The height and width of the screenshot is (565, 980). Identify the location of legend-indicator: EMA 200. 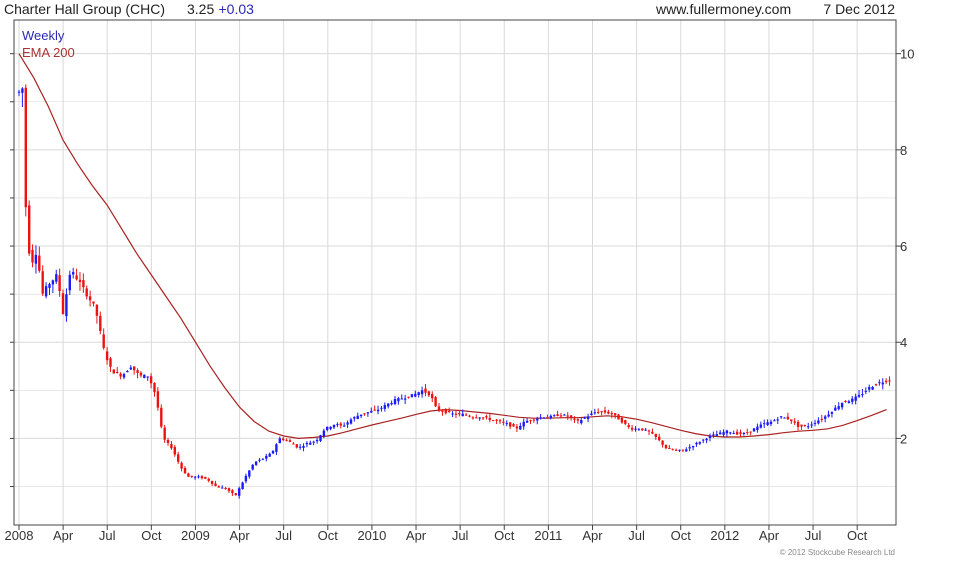
(48, 52).